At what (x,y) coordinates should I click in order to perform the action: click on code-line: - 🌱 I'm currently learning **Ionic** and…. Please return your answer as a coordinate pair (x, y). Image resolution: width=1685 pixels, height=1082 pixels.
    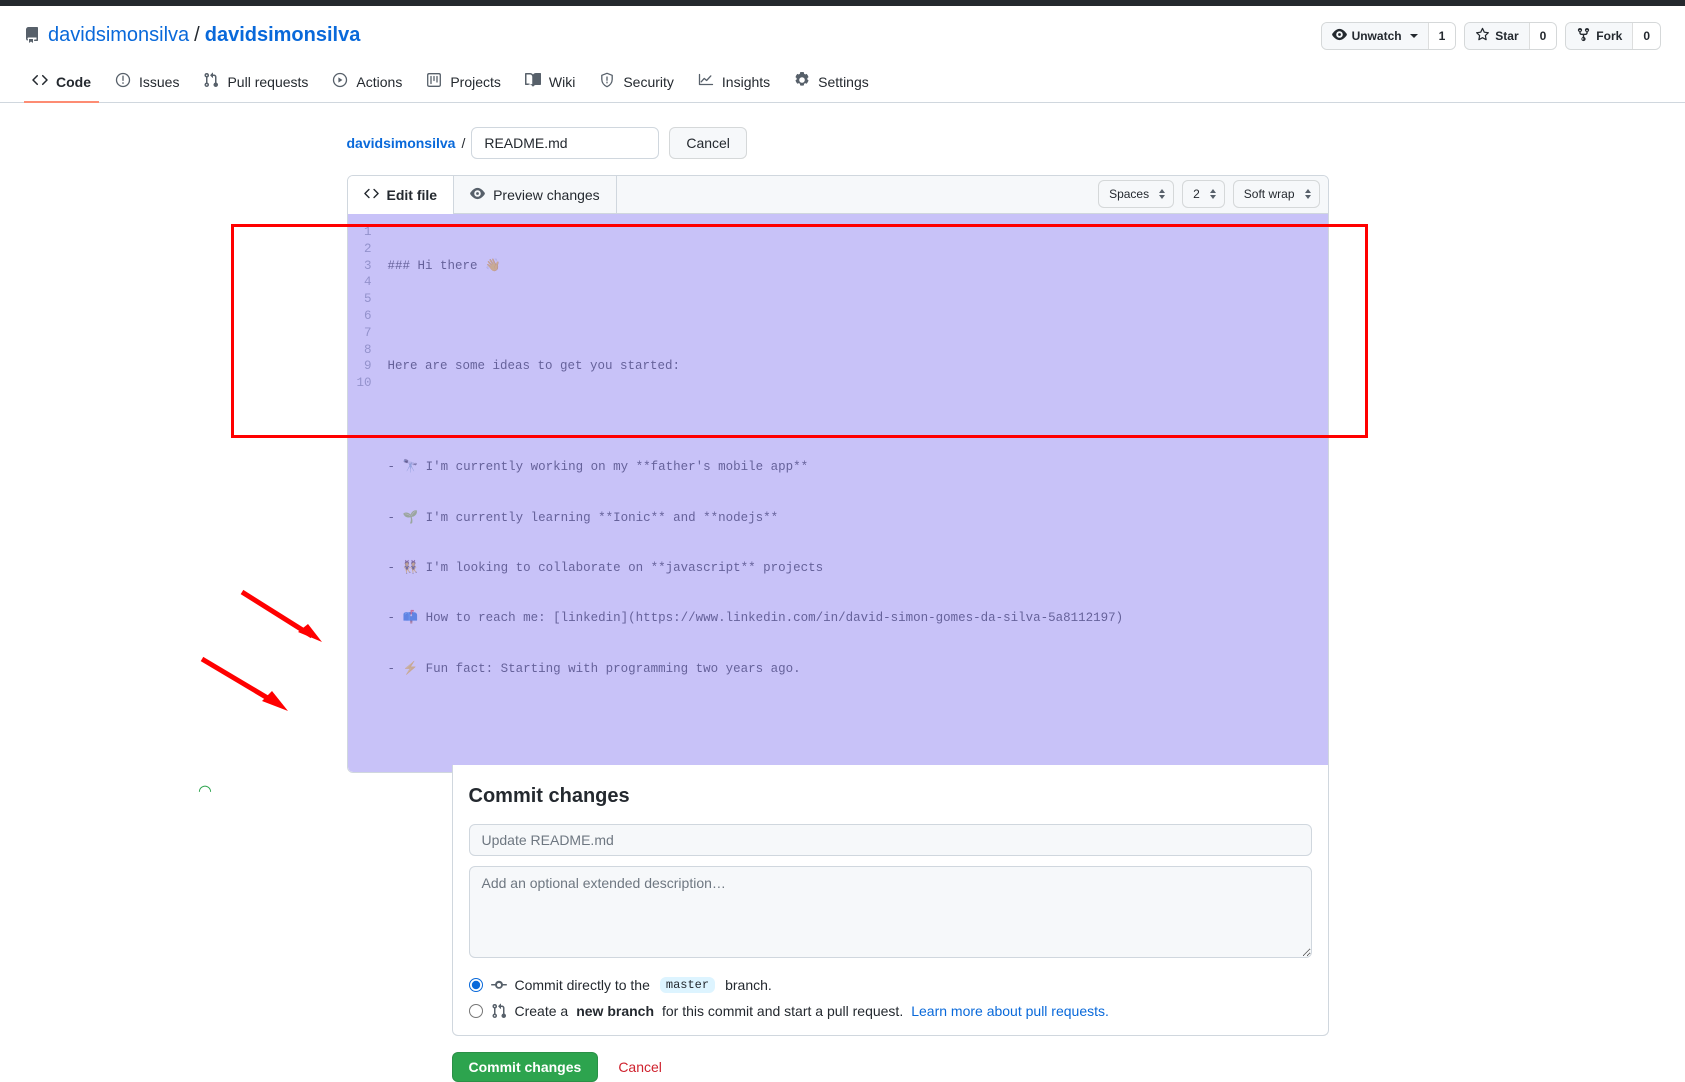
    Looking at the image, I should click on (583, 517).